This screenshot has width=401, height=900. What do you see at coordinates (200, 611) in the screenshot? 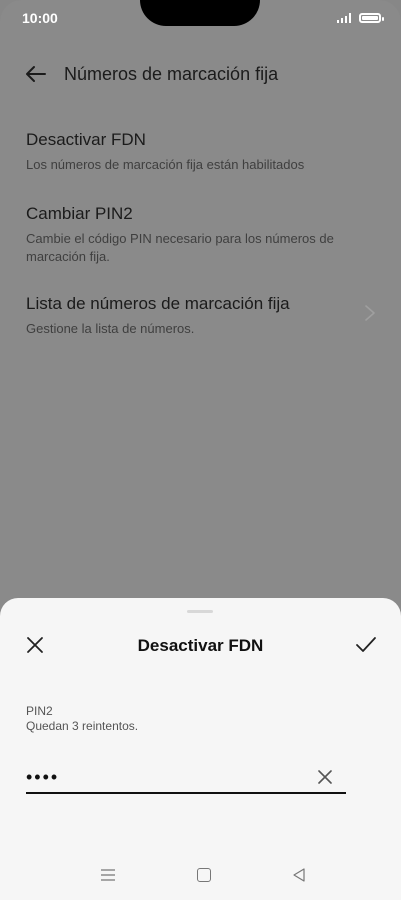
I see `sheet-handle` at bounding box center [200, 611].